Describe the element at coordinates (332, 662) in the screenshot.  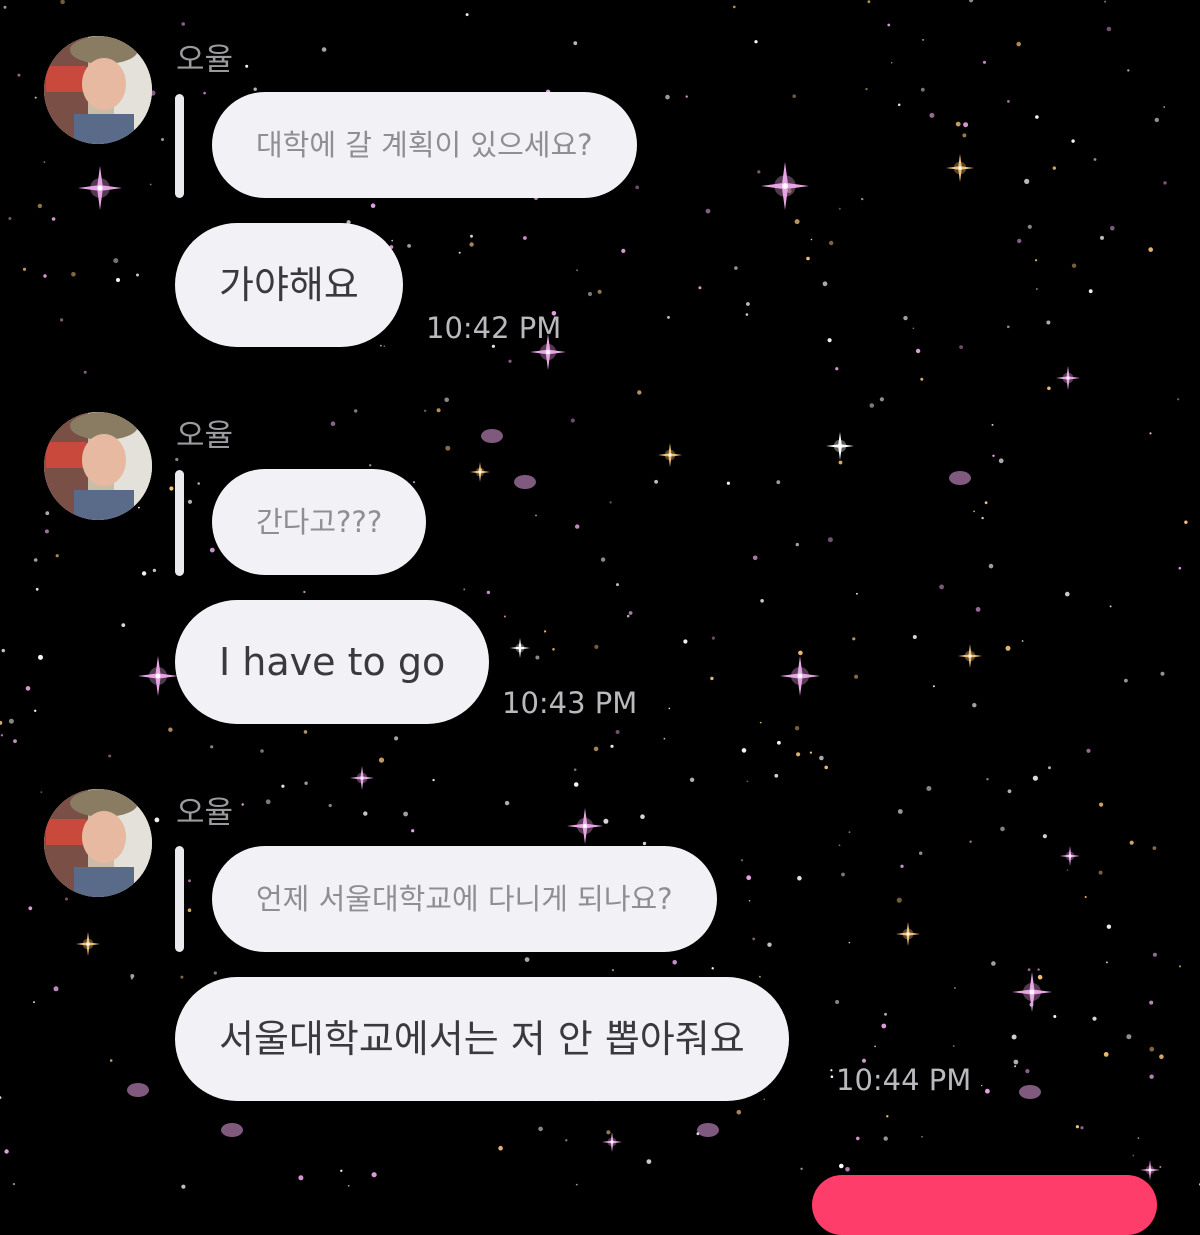
I see `message-bubble: I have to go` at that location.